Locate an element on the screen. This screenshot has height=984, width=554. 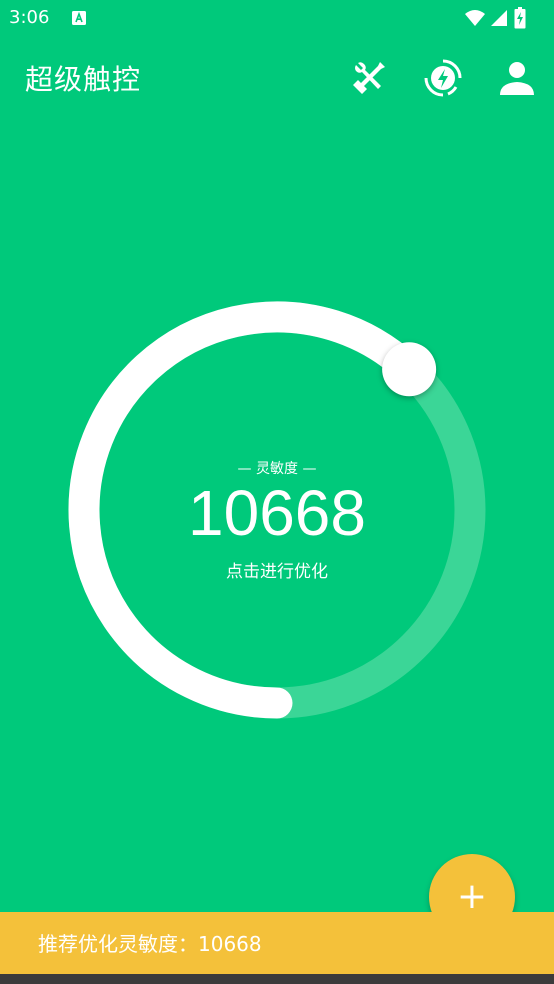
navigation-bar is located at coordinates (277, 979).